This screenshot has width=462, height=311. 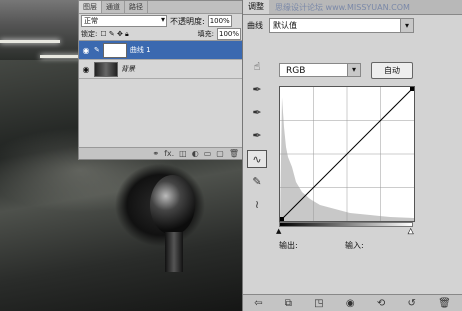 I want to click on gray-eyedropper-icon: ✒, so click(x=257, y=113).